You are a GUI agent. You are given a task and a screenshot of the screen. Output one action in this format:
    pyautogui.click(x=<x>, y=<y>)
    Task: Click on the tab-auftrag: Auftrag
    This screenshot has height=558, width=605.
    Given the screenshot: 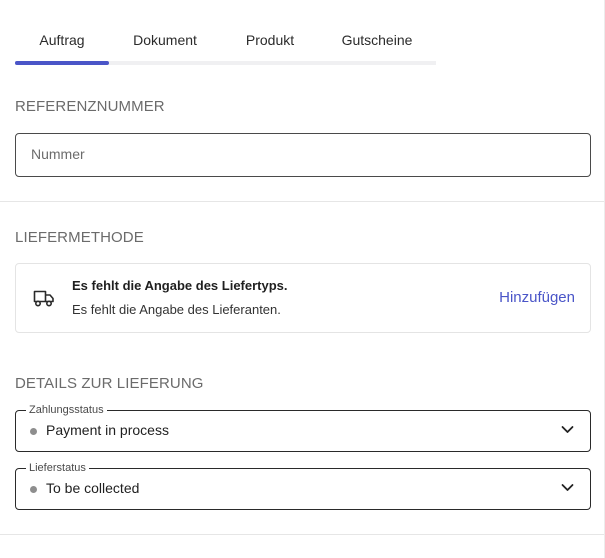 What is the action you would take?
    pyautogui.click(x=62, y=44)
    